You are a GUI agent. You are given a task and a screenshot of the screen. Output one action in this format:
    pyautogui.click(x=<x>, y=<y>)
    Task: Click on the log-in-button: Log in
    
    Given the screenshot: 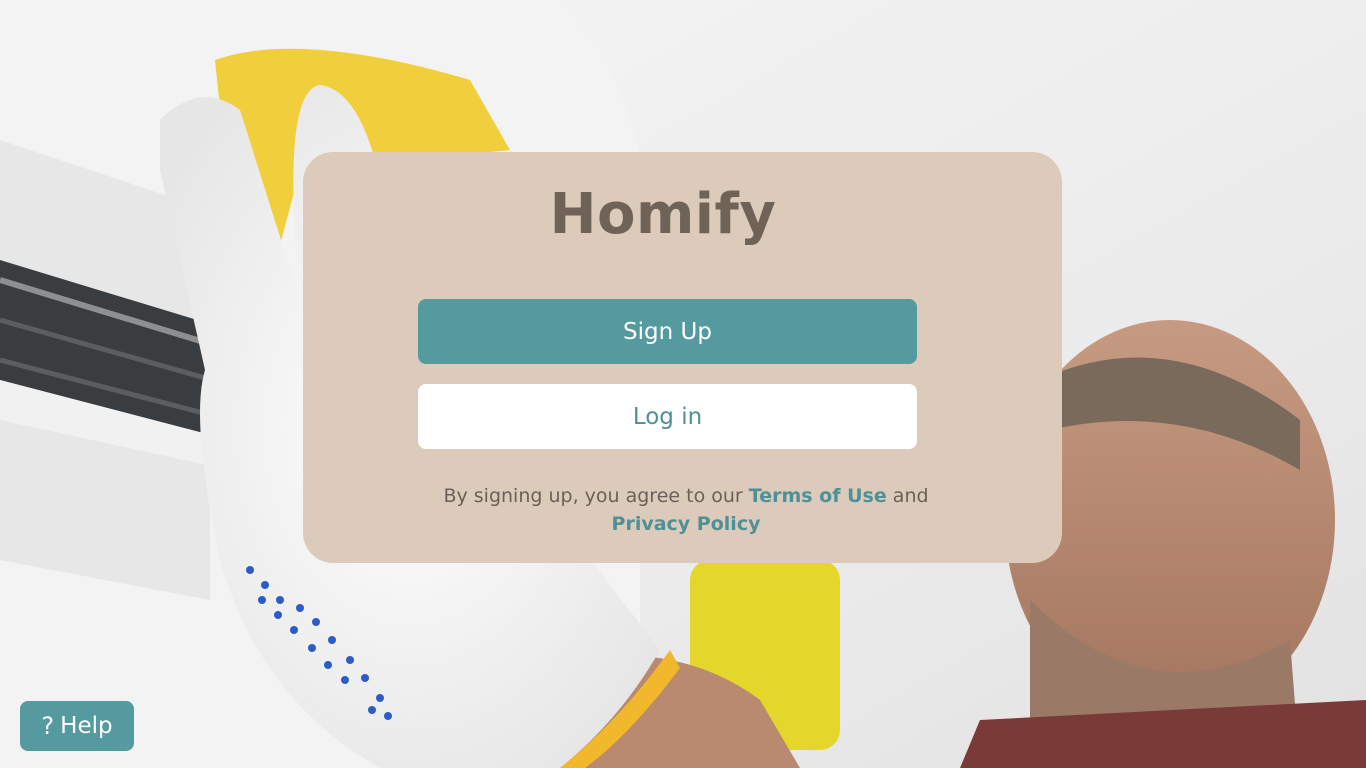 What is the action you would take?
    pyautogui.click(x=667, y=416)
    